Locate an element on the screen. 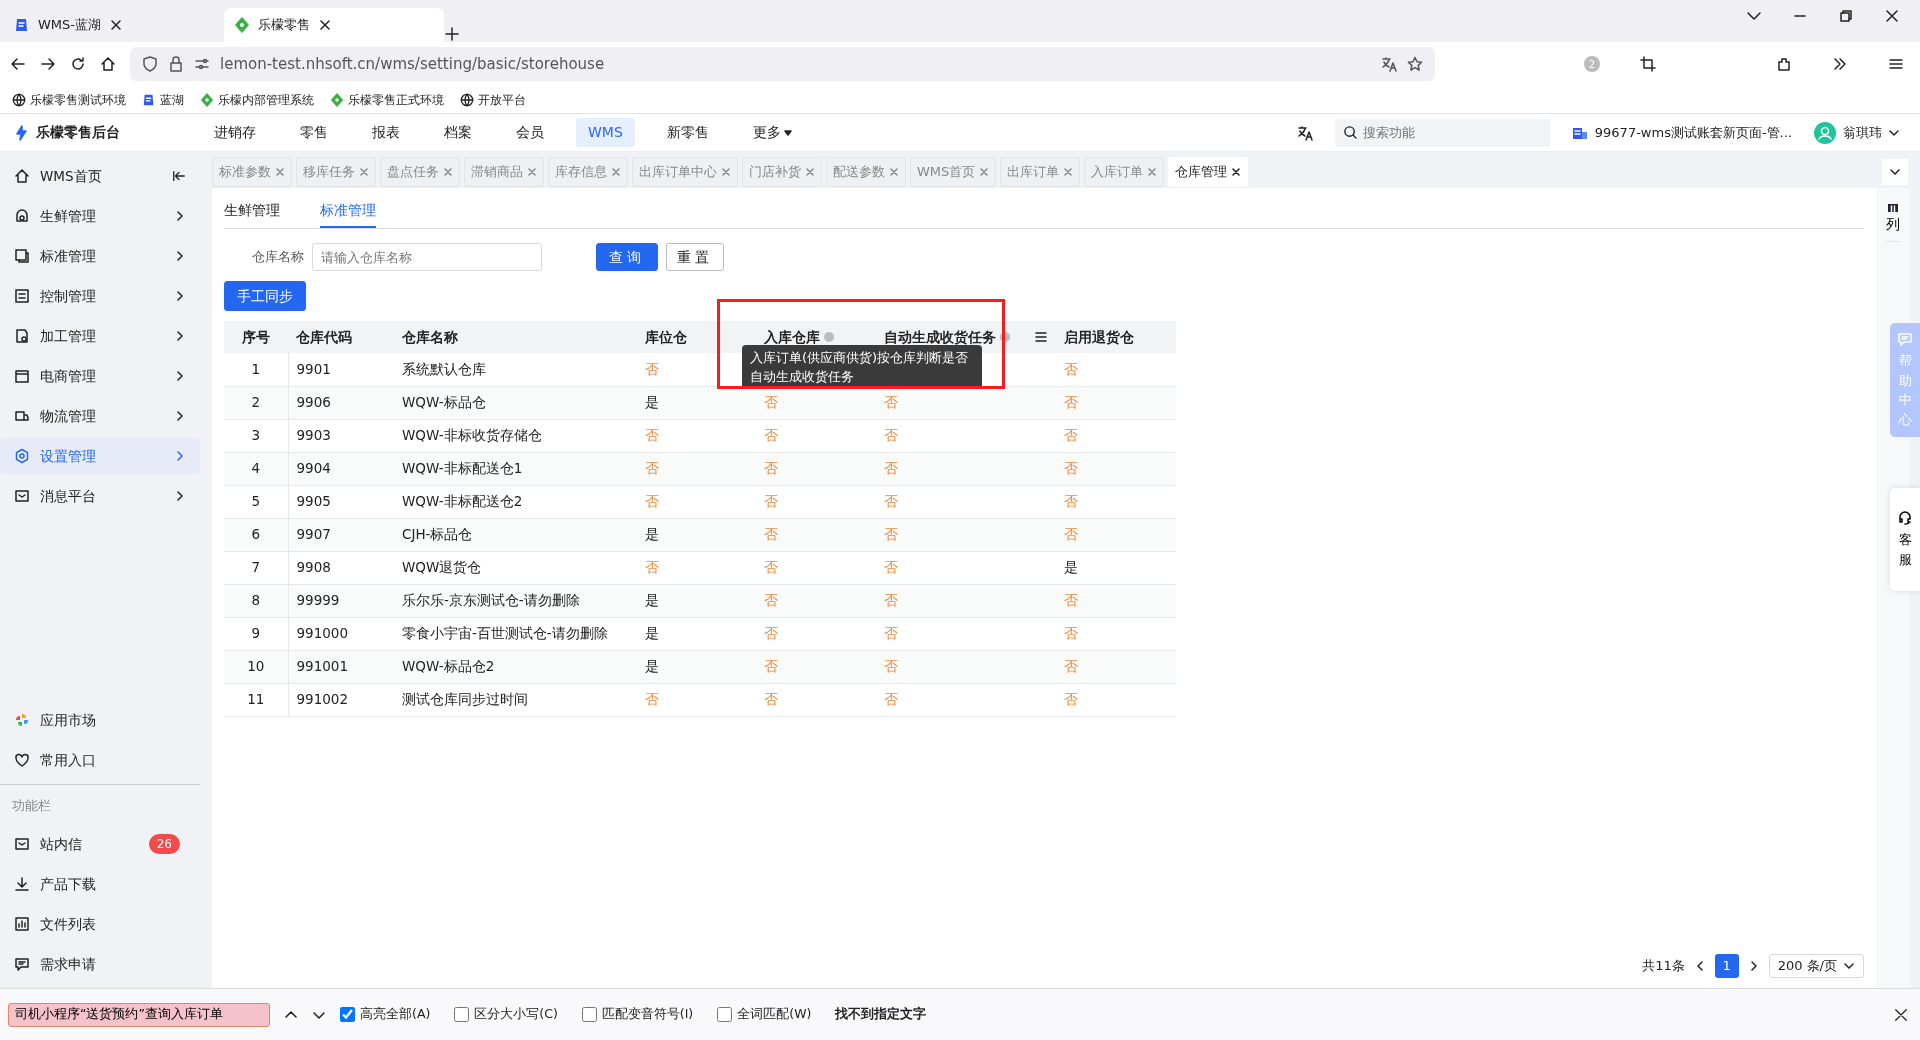  sidebar-item: 标准管理 is located at coordinates (100, 256).